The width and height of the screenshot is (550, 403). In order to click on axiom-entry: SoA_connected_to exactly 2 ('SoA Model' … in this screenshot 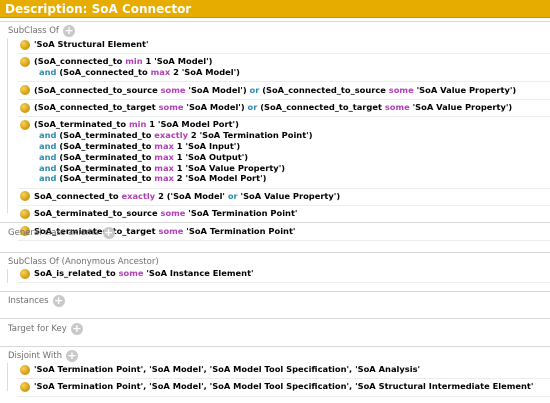, I will do `click(181, 196)`.